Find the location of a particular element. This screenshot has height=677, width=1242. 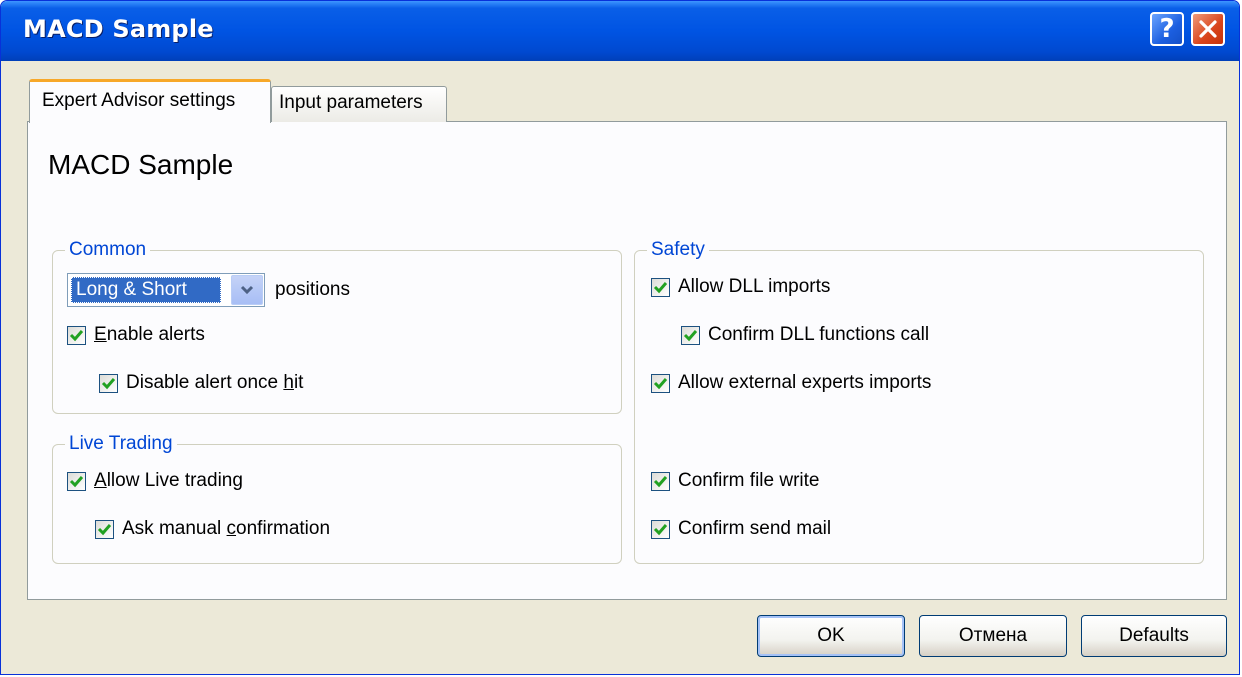

positions-select: Long & Short is located at coordinates (166, 290).